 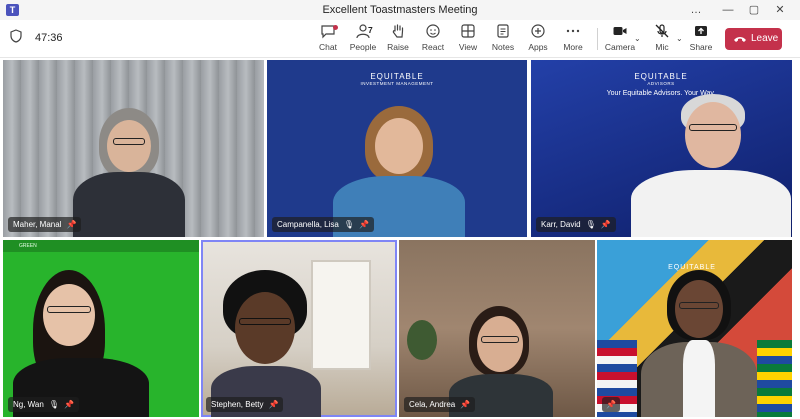 I want to click on green-screen-label: GREEN, so click(x=101, y=246).